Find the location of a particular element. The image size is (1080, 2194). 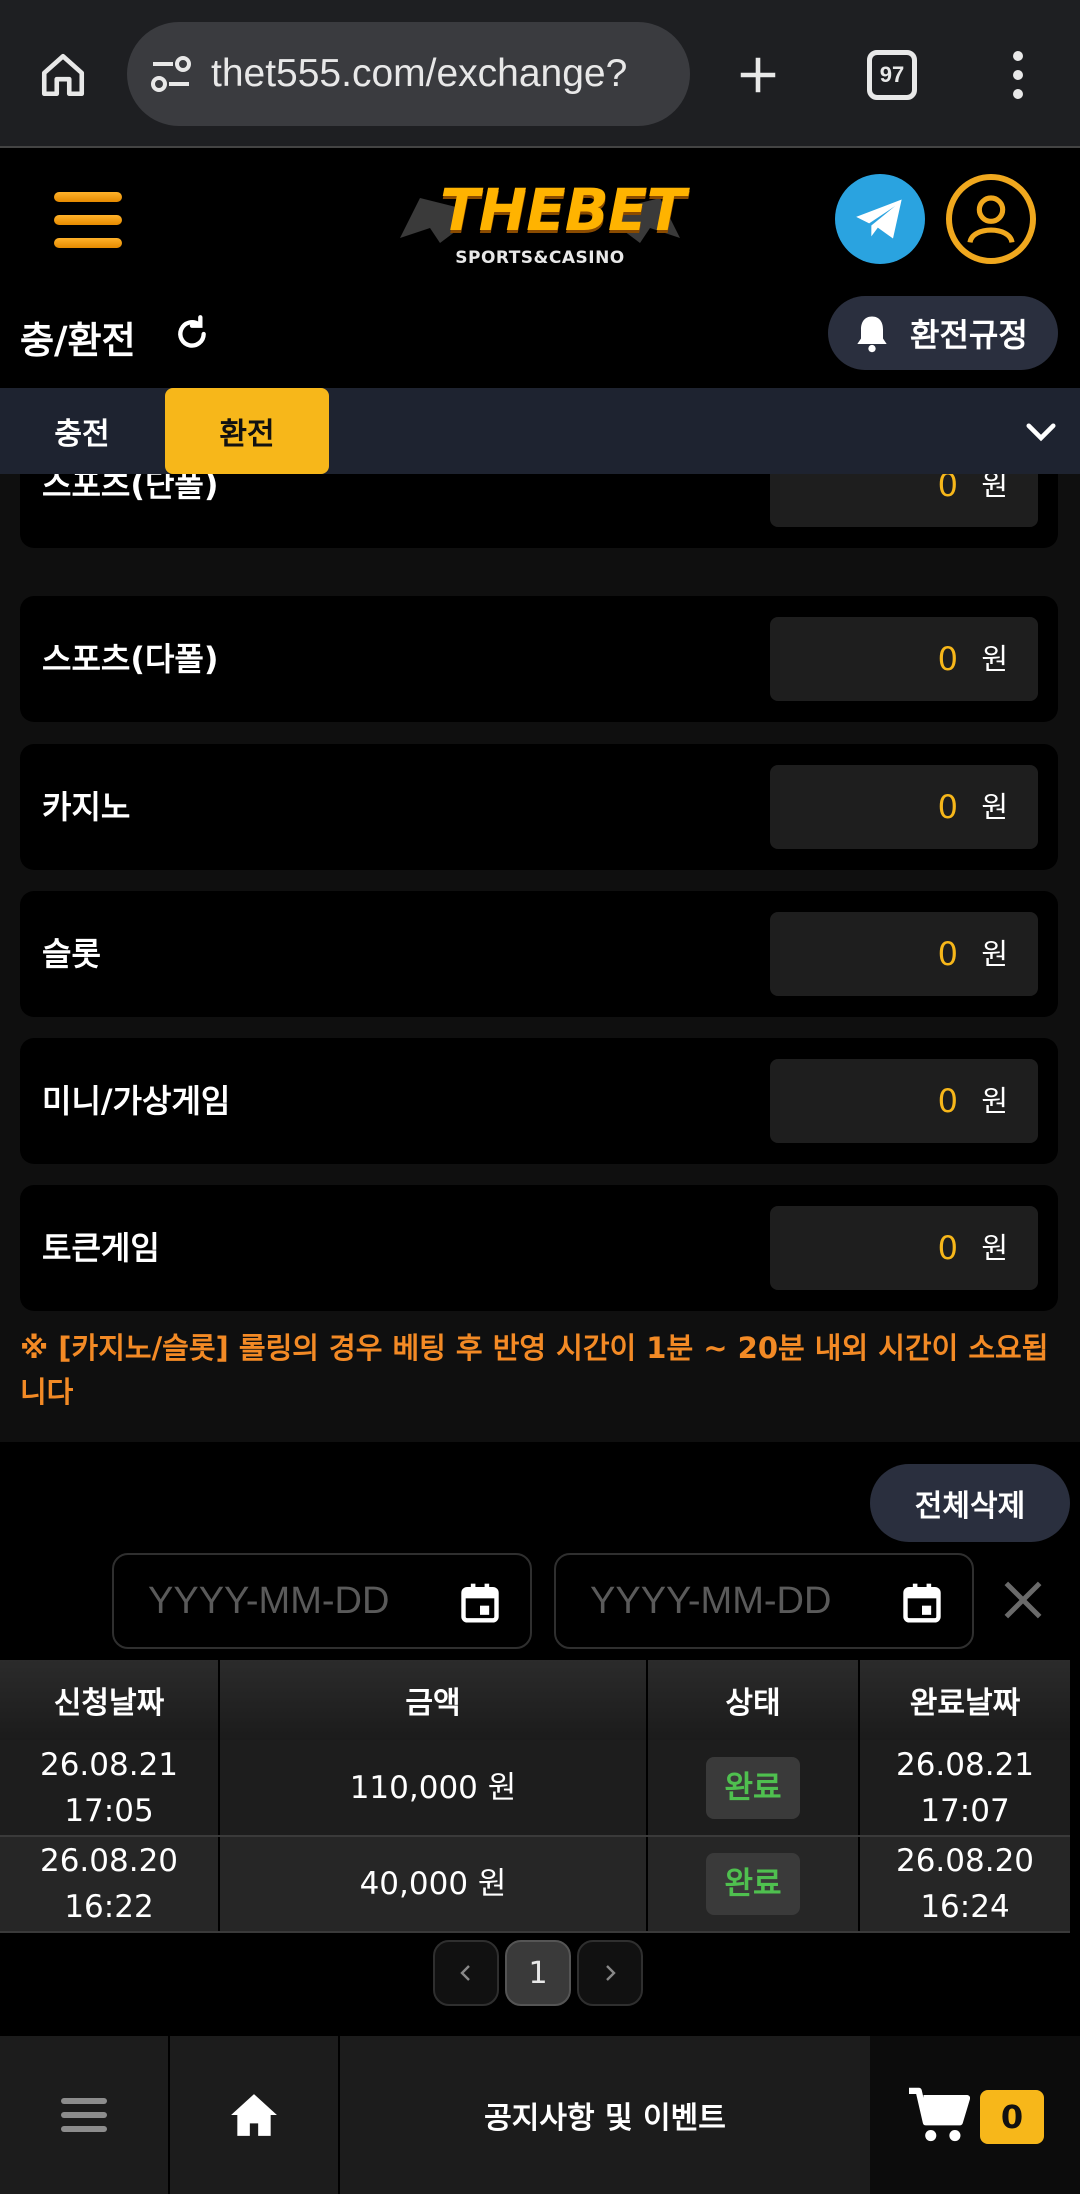

page-number-button: 1 is located at coordinates (538, 1973).